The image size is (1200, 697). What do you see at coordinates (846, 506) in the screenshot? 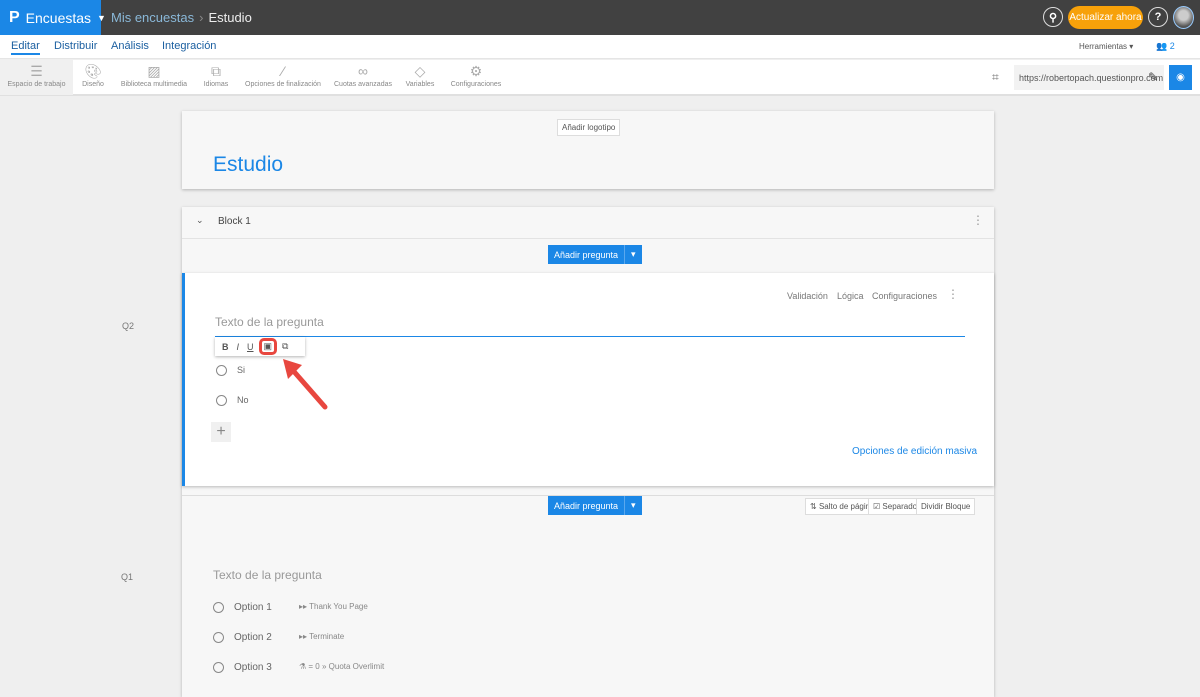
I see `page-break-label: Salto de página` at bounding box center [846, 506].